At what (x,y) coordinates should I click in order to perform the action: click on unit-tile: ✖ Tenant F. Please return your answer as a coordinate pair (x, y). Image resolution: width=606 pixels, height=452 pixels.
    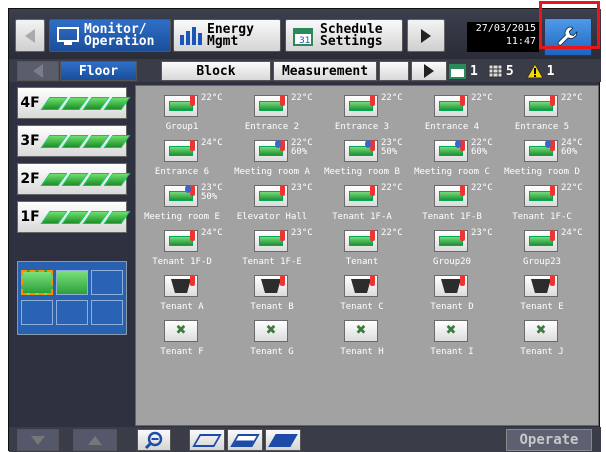
    Looking at the image, I should click on (182, 338).